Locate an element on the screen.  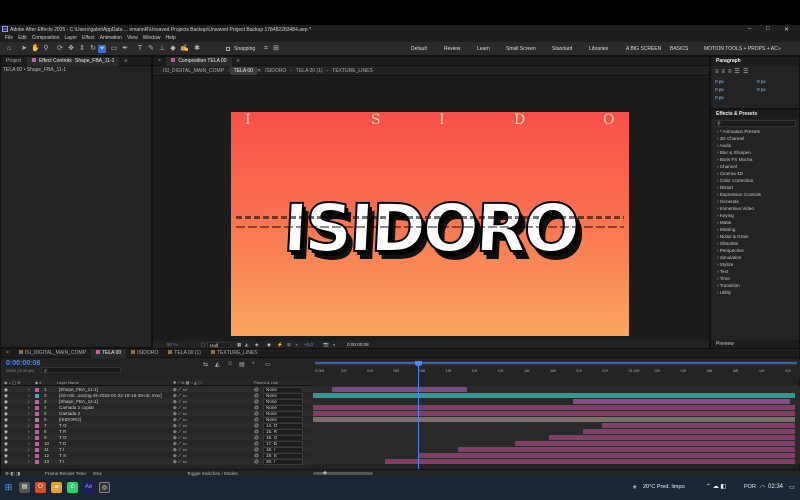
effect-category-item: › Distort is located at coordinates (755, 187).